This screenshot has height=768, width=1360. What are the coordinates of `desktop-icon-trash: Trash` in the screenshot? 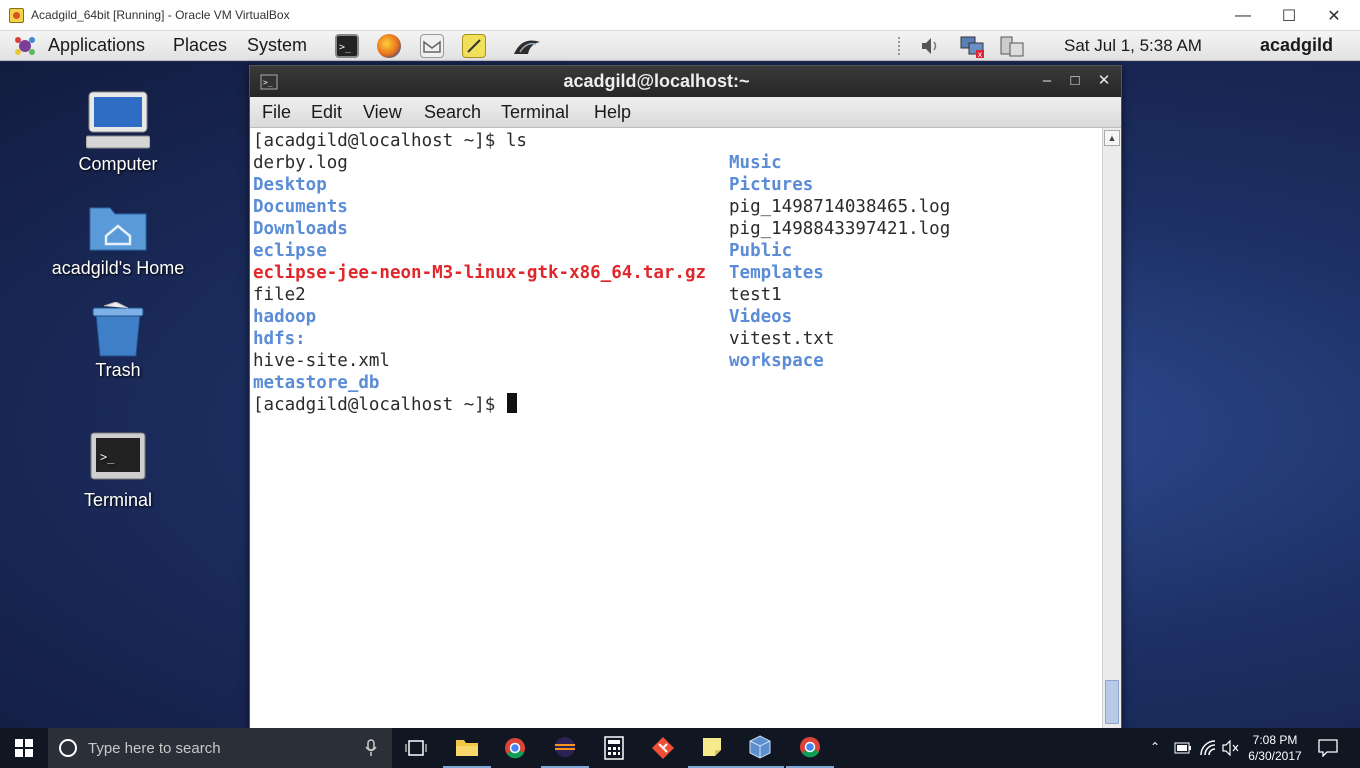 It's located at (118, 347).